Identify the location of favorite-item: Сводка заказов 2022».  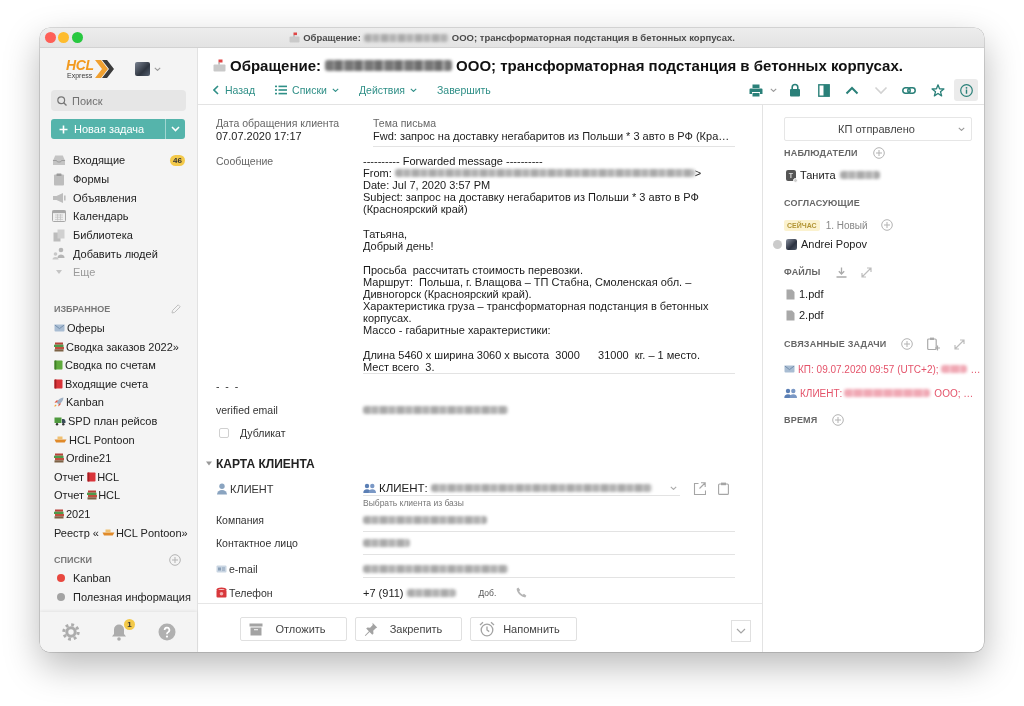
(118, 346).